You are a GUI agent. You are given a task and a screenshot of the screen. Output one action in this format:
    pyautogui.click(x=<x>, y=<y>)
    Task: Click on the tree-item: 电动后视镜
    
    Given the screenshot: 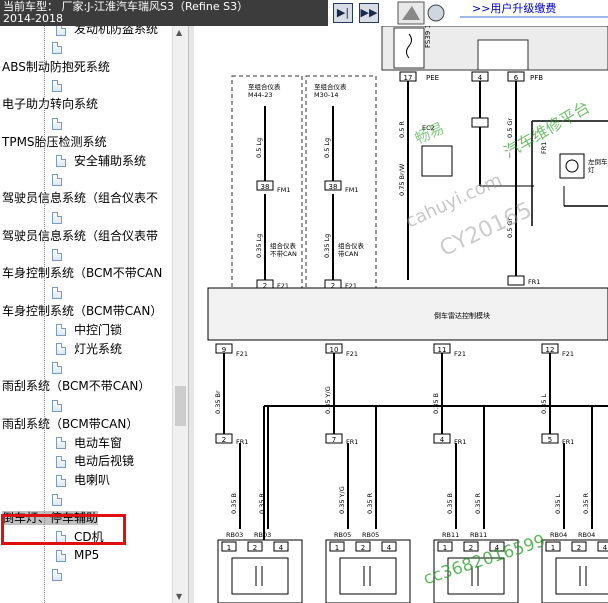 What is the action you would take?
    pyautogui.click(x=95, y=461)
    